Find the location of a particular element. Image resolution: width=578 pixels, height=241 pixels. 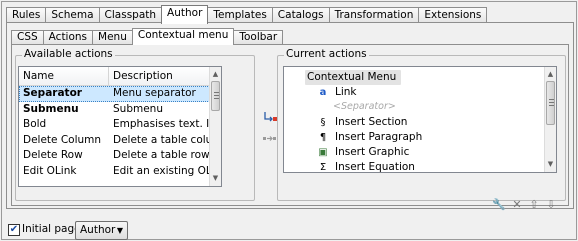

move-up-button: ⇧ is located at coordinates (534, 205).